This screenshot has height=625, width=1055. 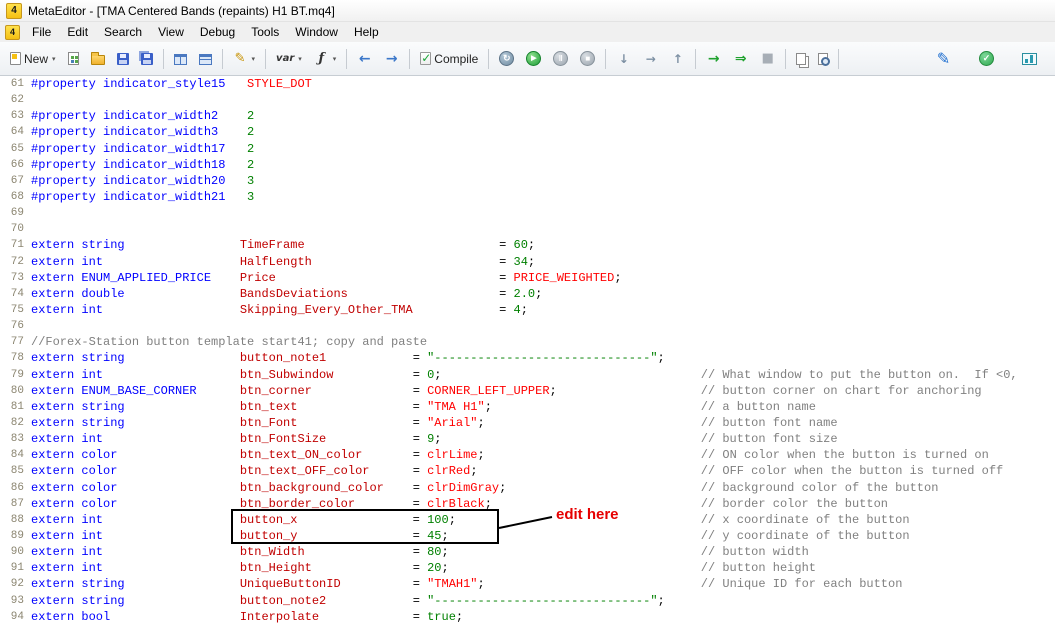 I want to click on compile-button: Compile, so click(x=449, y=58).